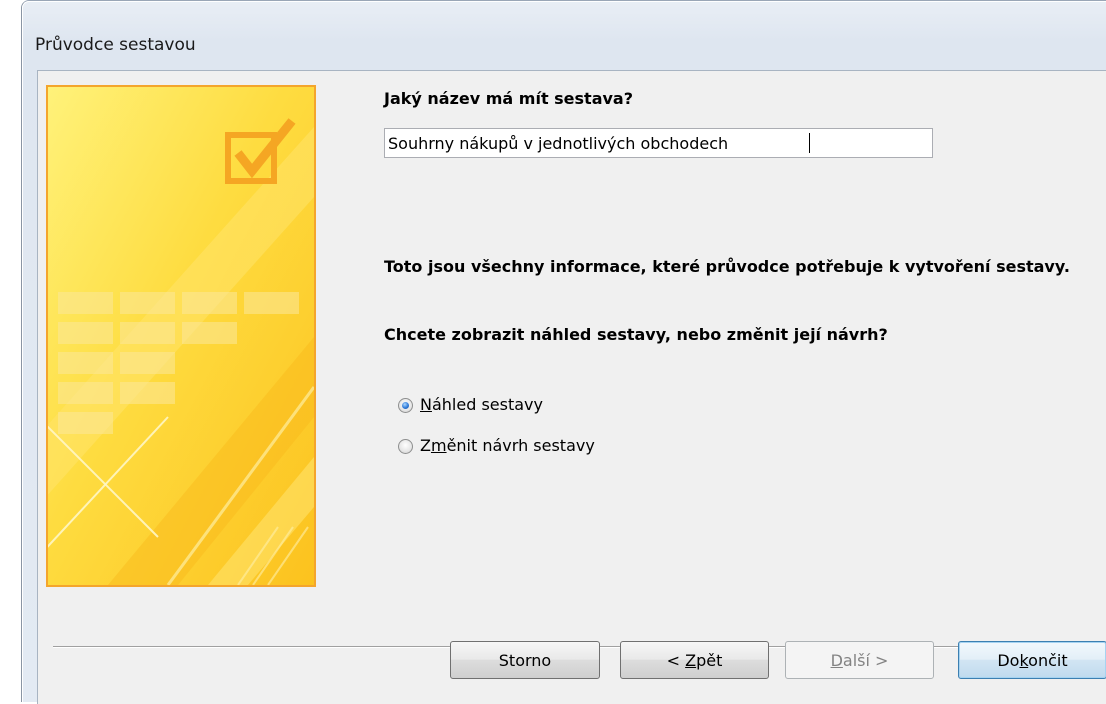  What do you see at coordinates (115, 45) in the screenshot?
I see `window-title: Průvodce sestavou` at bounding box center [115, 45].